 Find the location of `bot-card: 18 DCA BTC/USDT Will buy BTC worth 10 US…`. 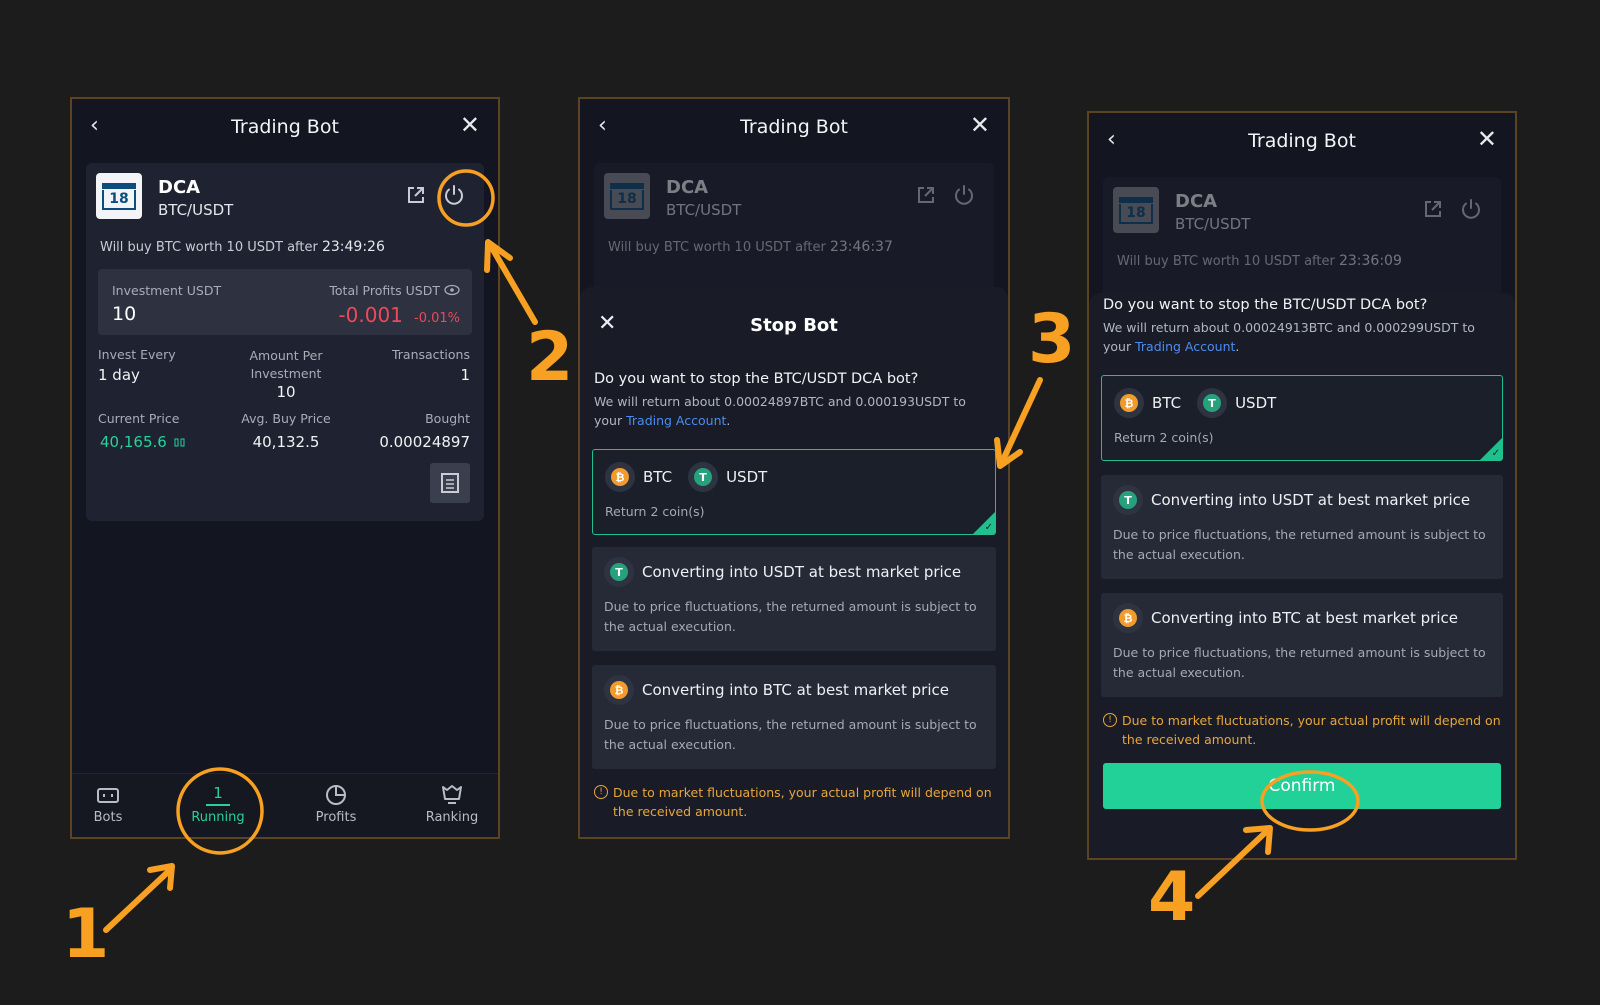

bot-card: 18 DCA BTC/USDT Will buy BTC worth 10 US… is located at coordinates (285, 342).